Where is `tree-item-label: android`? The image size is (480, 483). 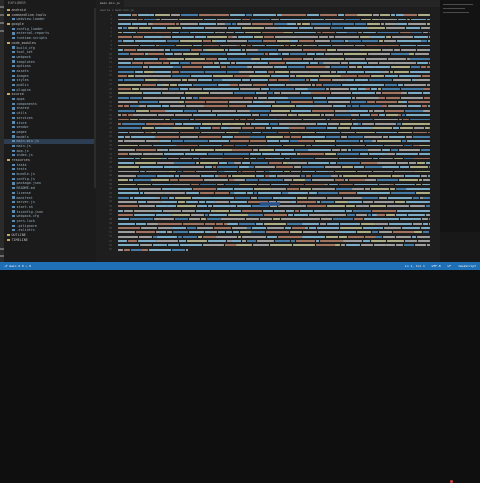 tree-item-label: android is located at coordinates (18, 10).